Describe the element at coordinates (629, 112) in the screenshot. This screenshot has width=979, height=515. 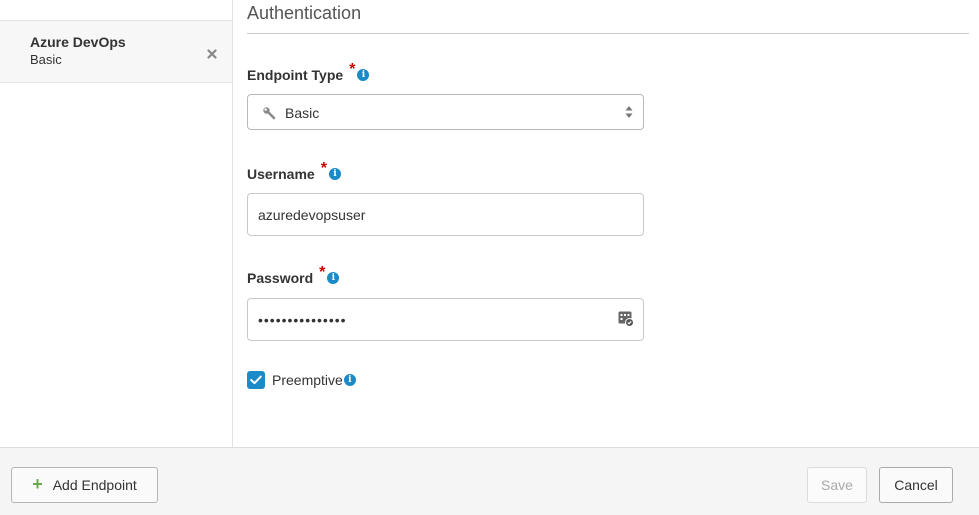
I see `select-arrows-icon` at that location.